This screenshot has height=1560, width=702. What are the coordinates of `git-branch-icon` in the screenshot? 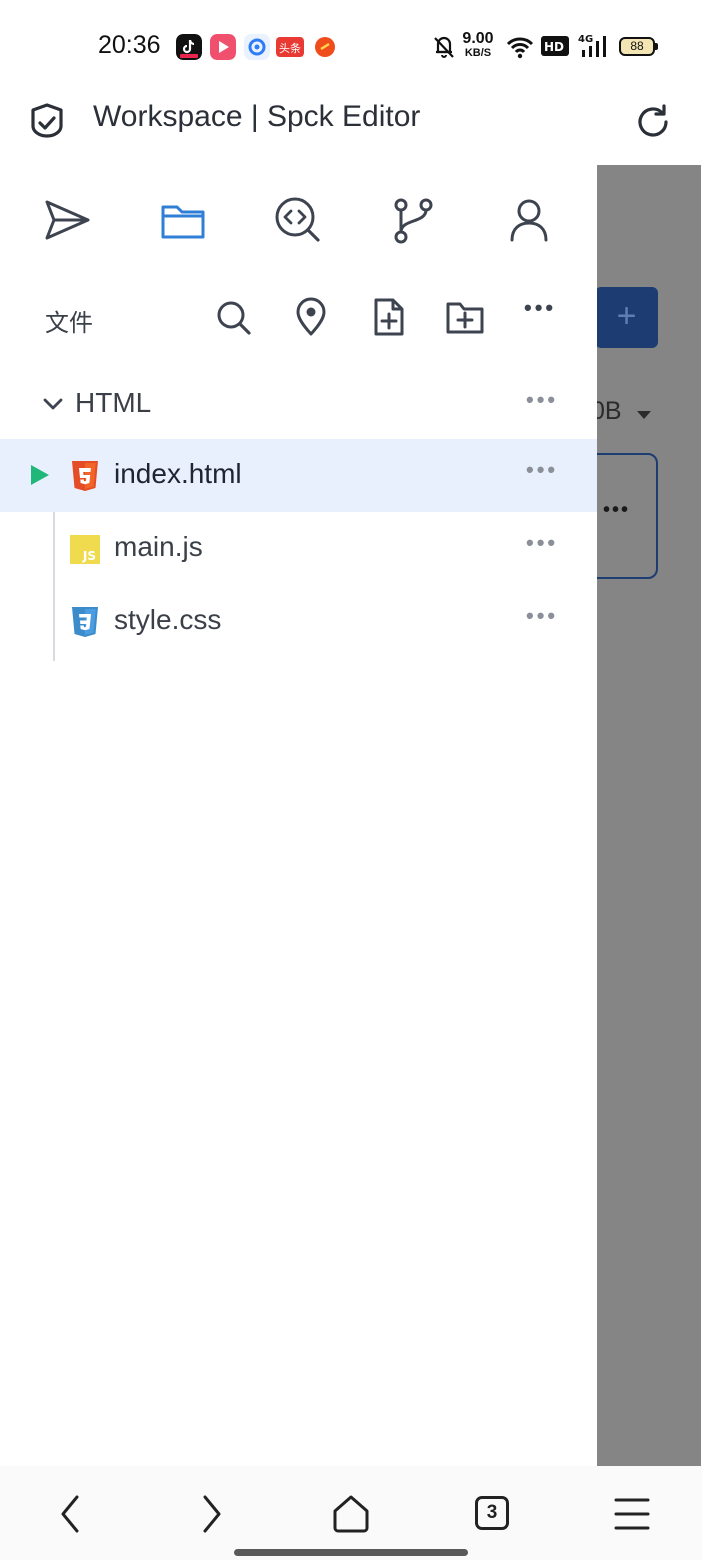 It's located at (413, 220).